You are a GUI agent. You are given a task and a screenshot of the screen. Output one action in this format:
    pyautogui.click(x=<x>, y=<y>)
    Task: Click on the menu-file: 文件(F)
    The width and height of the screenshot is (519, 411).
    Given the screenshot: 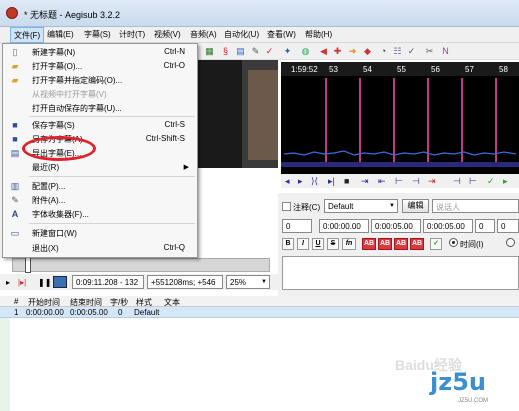 What is the action you would take?
    pyautogui.click(x=27, y=35)
    